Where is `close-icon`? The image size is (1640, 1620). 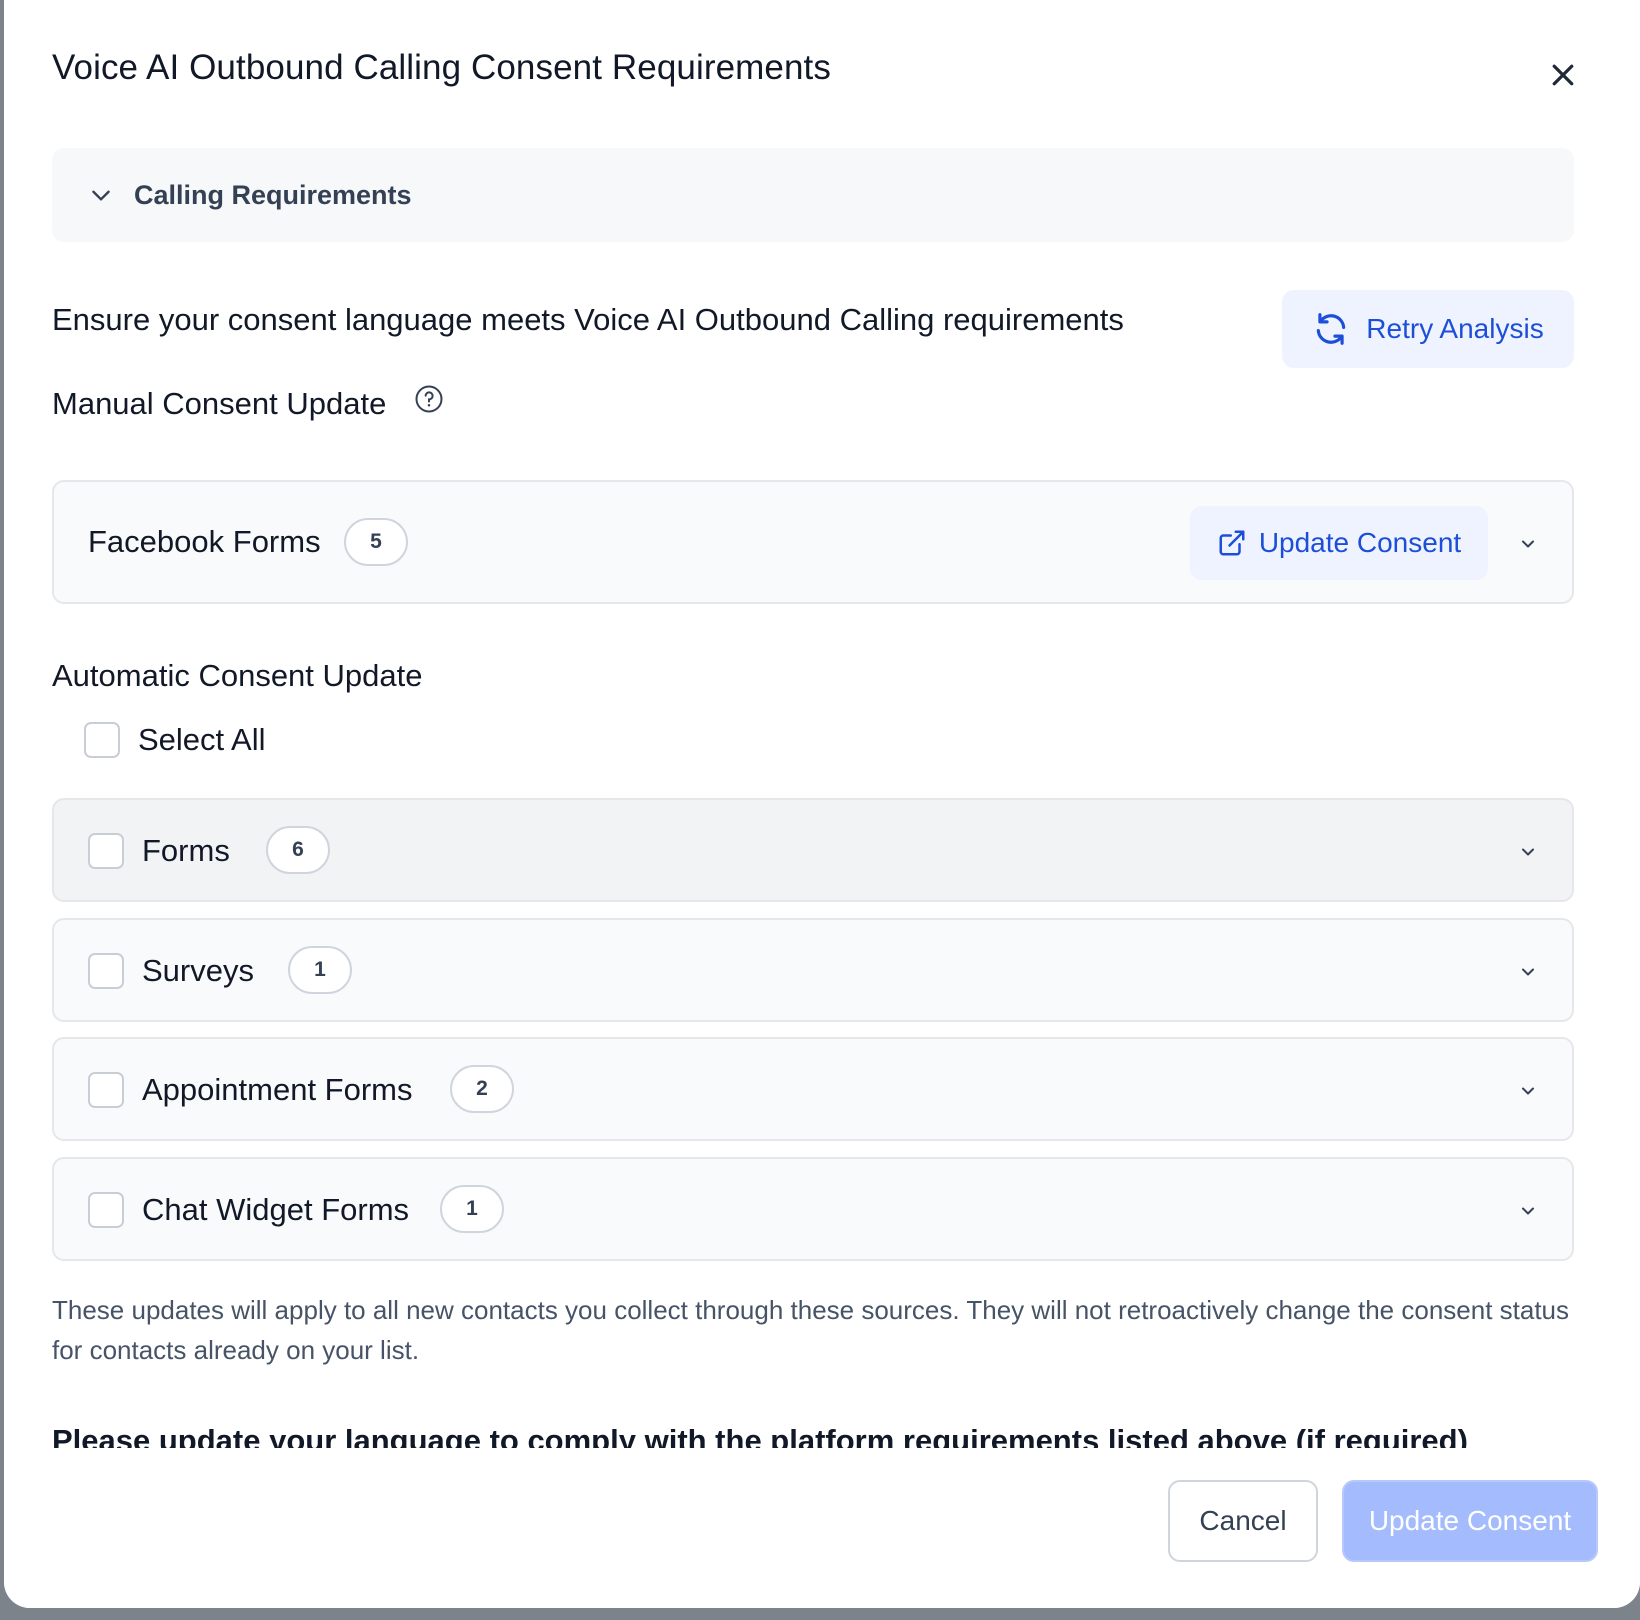 close-icon is located at coordinates (1563, 75).